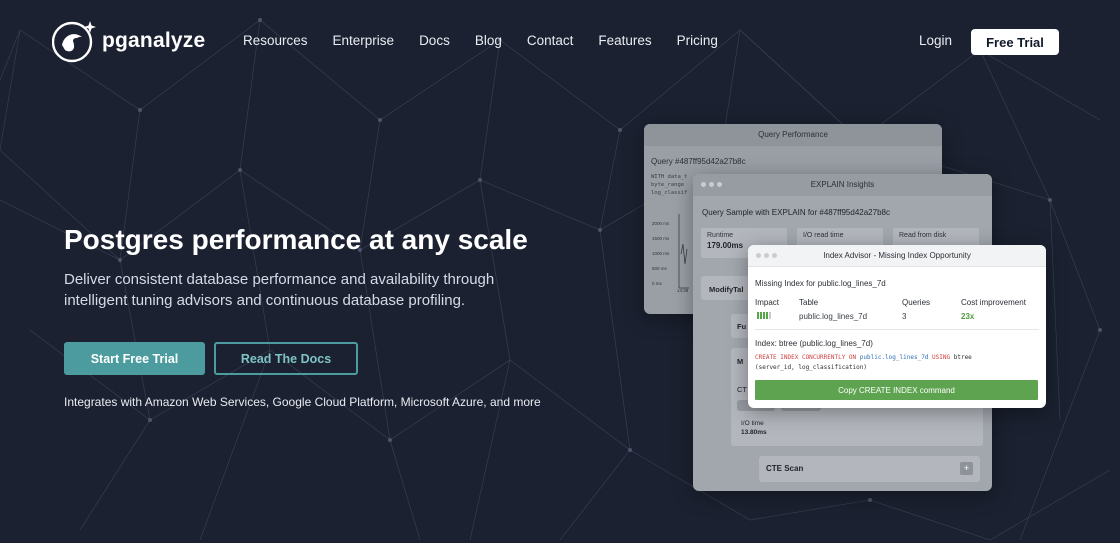 The image size is (1120, 543). What do you see at coordinates (966, 468) in the screenshot?
I see `expand-icon: +` at bounding box center [966, 468].